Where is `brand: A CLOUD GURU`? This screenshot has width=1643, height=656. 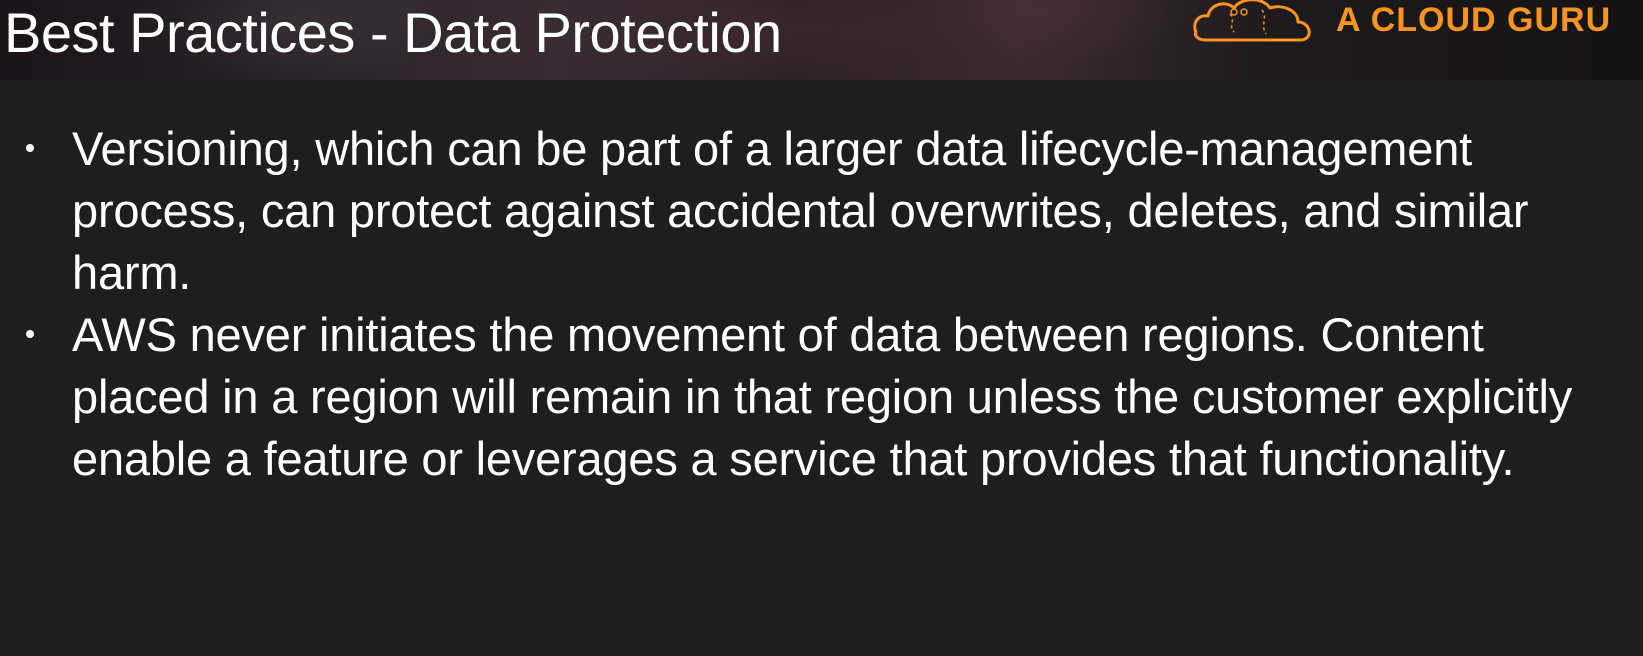
brand: A CLOUD GURU is located at coordinates (1400, 24).